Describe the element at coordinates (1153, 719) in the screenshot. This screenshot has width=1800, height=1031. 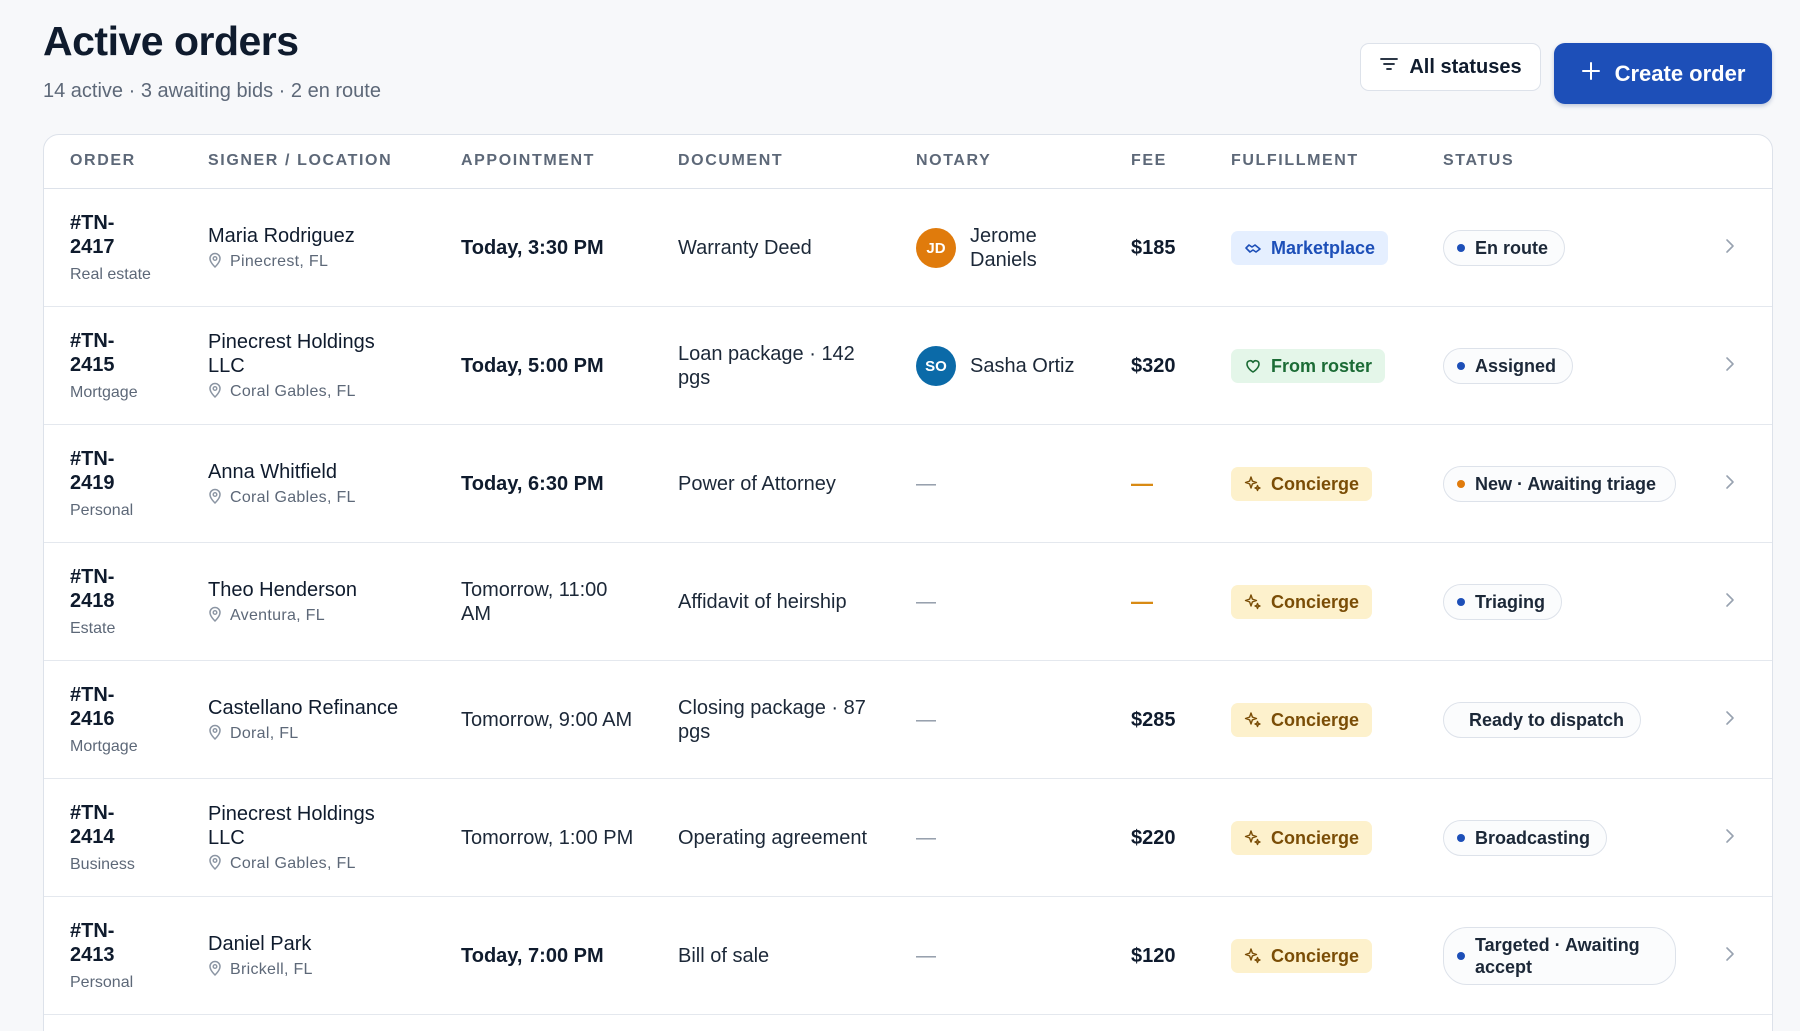
I see `fee-value: $285` at that location.